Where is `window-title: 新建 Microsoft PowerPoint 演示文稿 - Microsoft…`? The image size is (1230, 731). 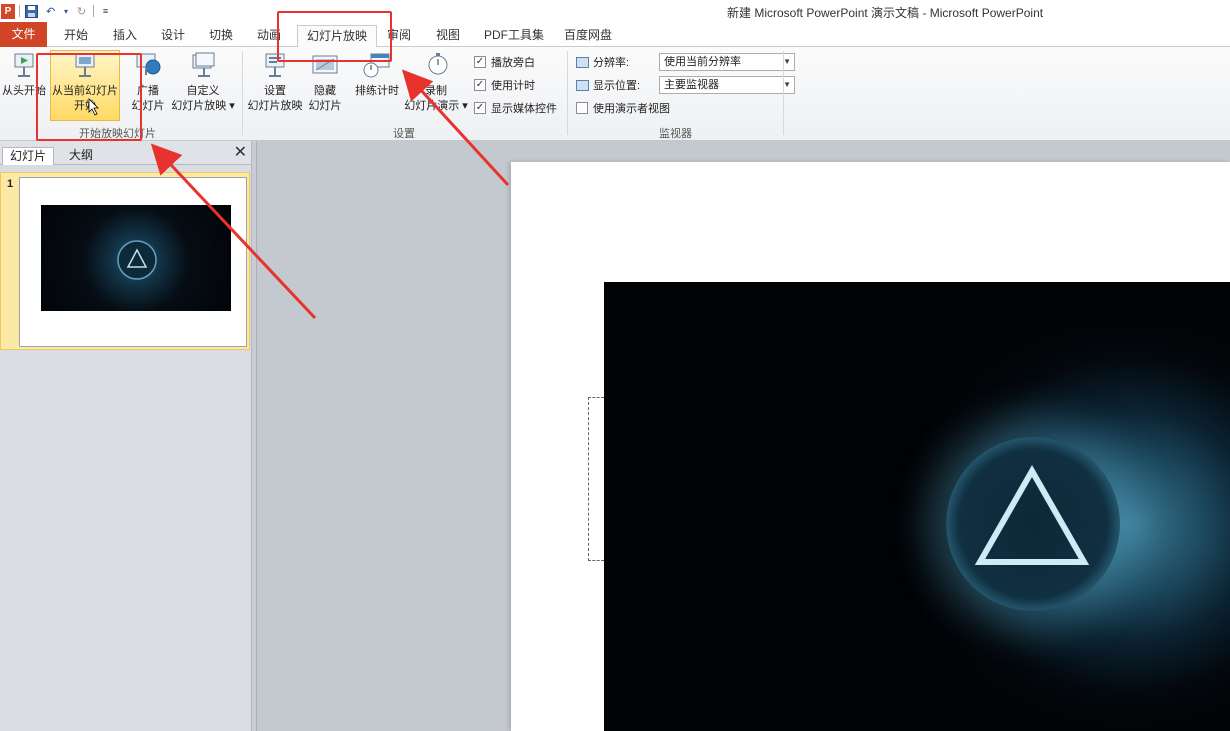
window-title: 新建 Microsoft PowerPoint 演示文稿 - Microsoft… is located at coordinates (885, 13).